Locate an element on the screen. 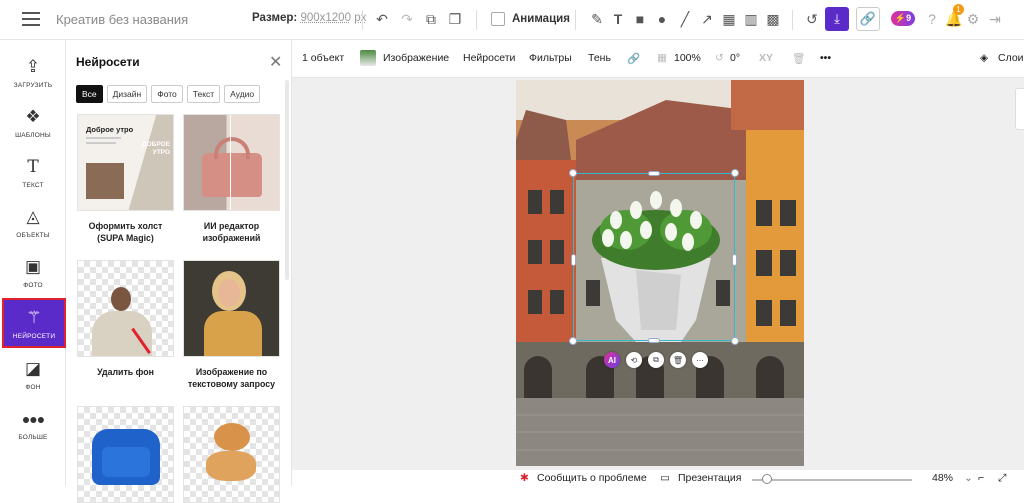 This screenshot has height=503, width=1024. duplicate-icon: ⧉ is located at coordinates (656, 360).